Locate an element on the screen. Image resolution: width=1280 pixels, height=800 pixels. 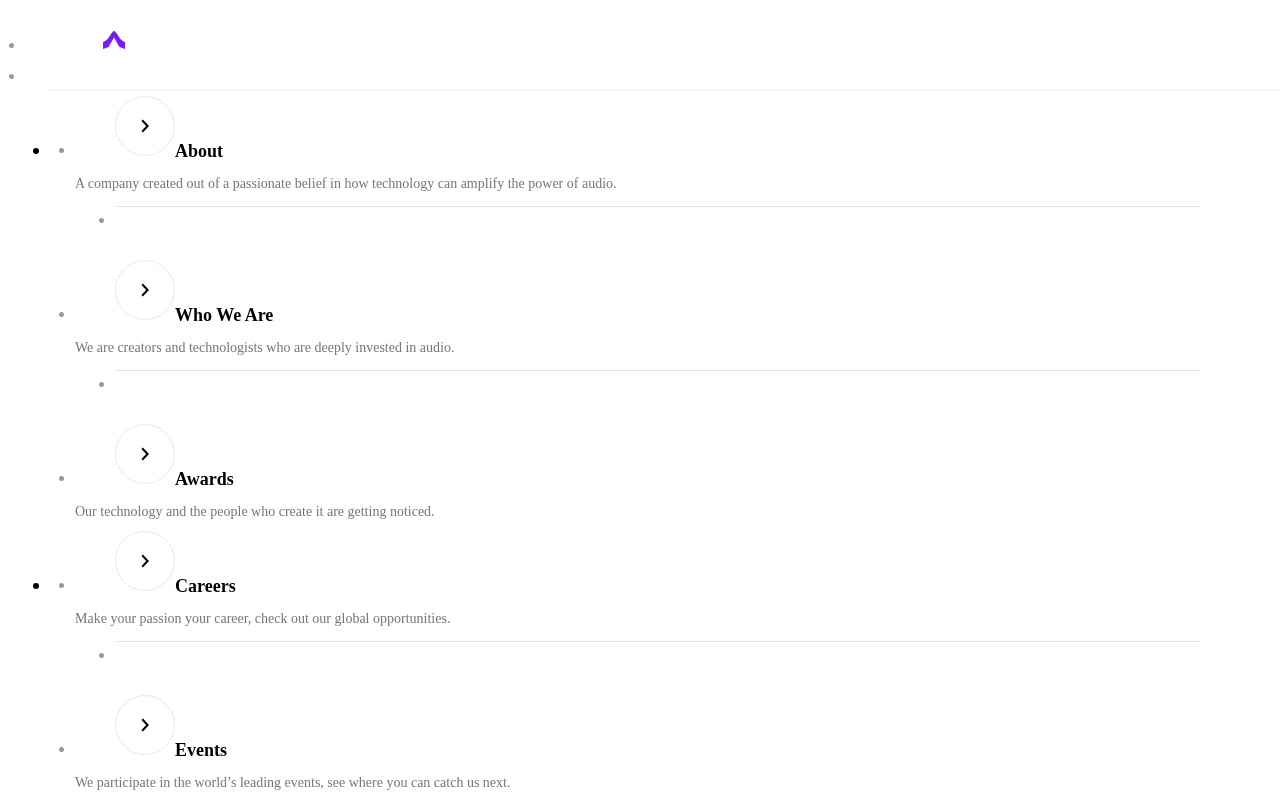
section-description: We participate in the world’s leading events, see where you can catch us next. is located at coordinates (293, 783).